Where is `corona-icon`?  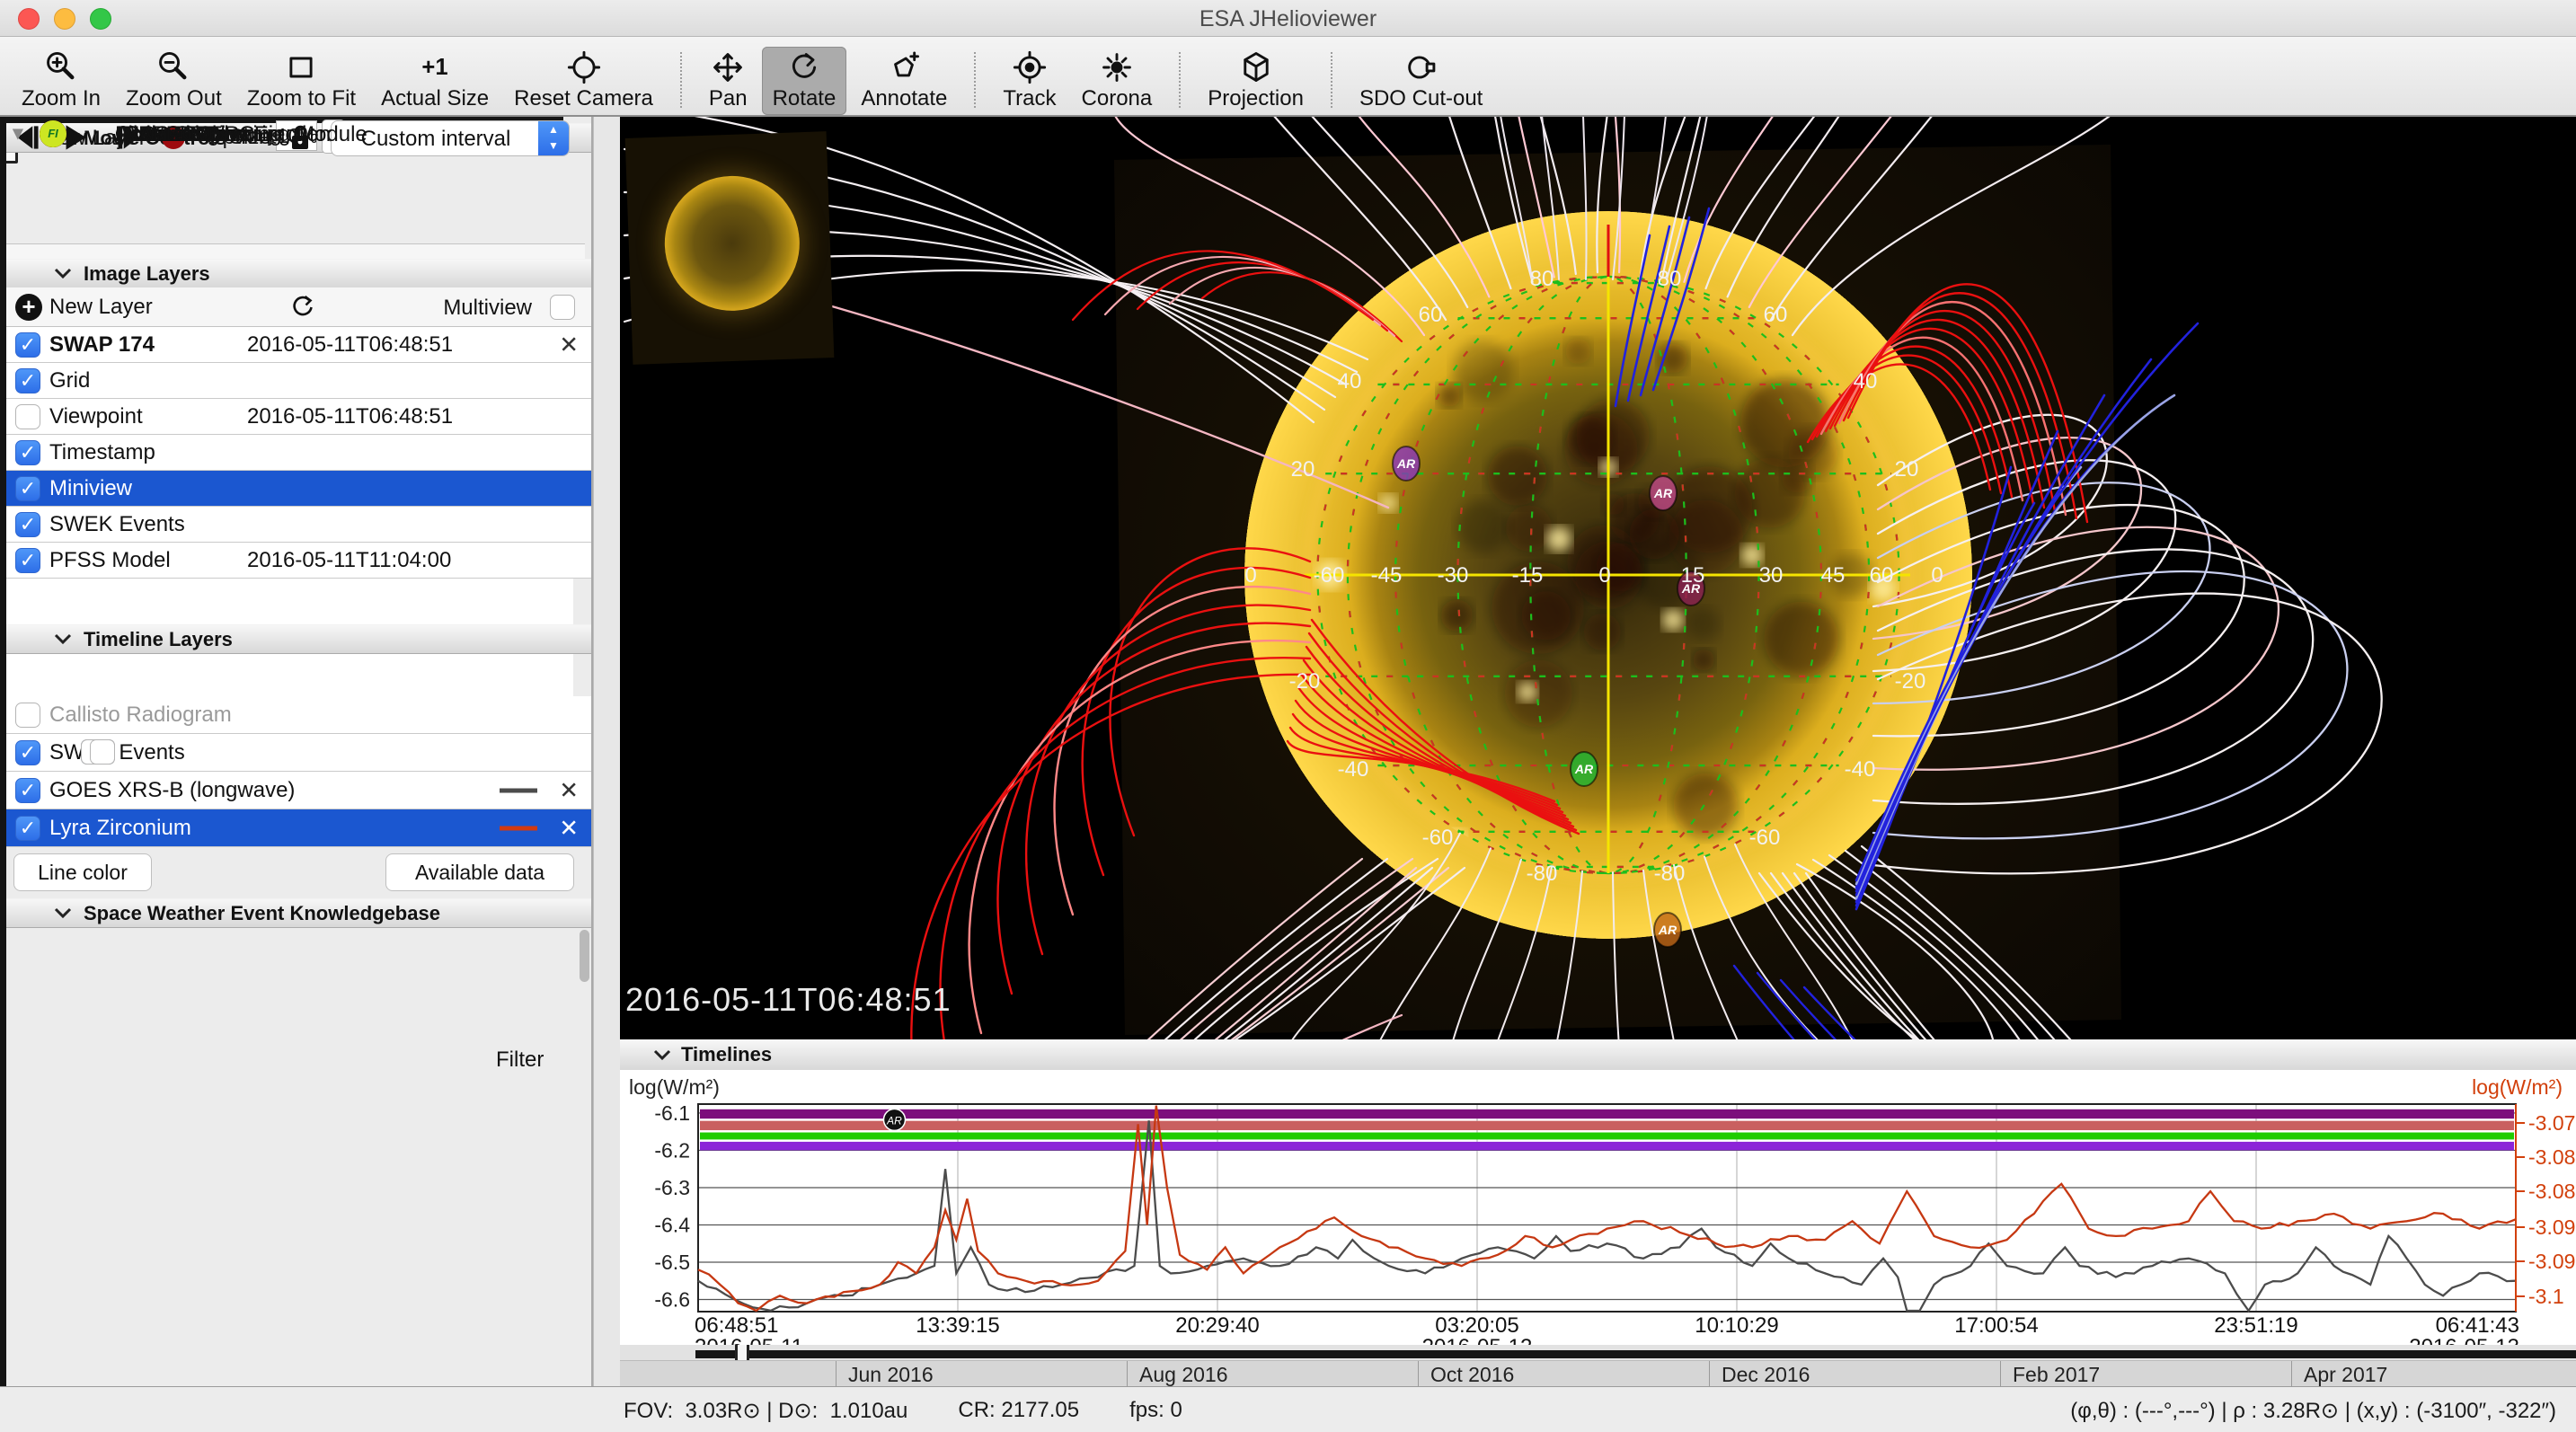 corona-icon is located at coordinates (1117, 67).